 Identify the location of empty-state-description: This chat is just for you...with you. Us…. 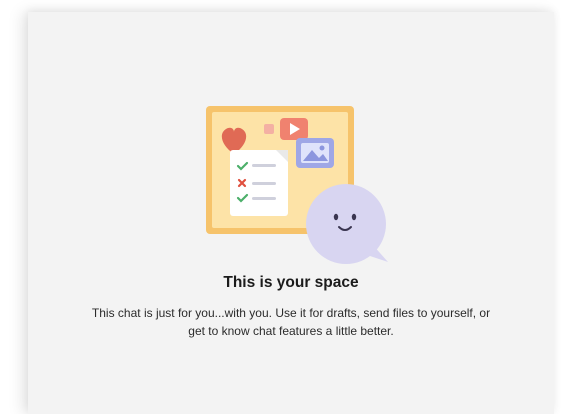
(291, 322).